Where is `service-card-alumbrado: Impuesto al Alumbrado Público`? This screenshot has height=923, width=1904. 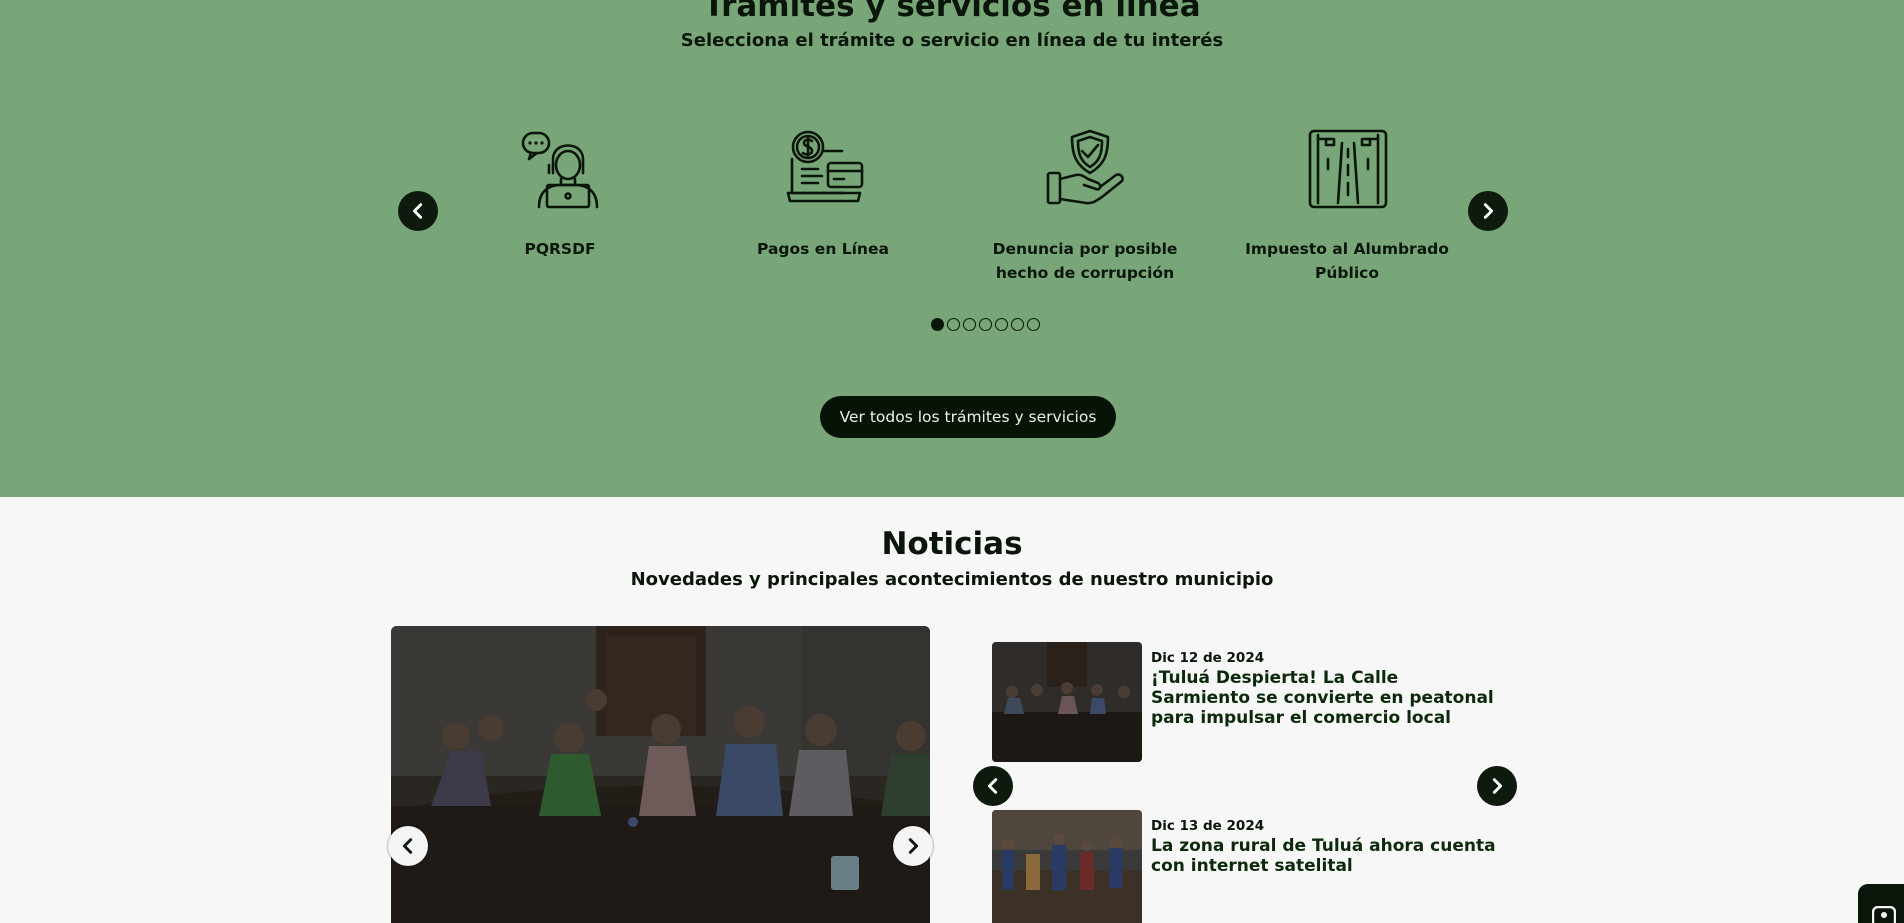 service-card-alumbrado: Impuesto al Alumbrado Público is located at coordinates (1347, 209).